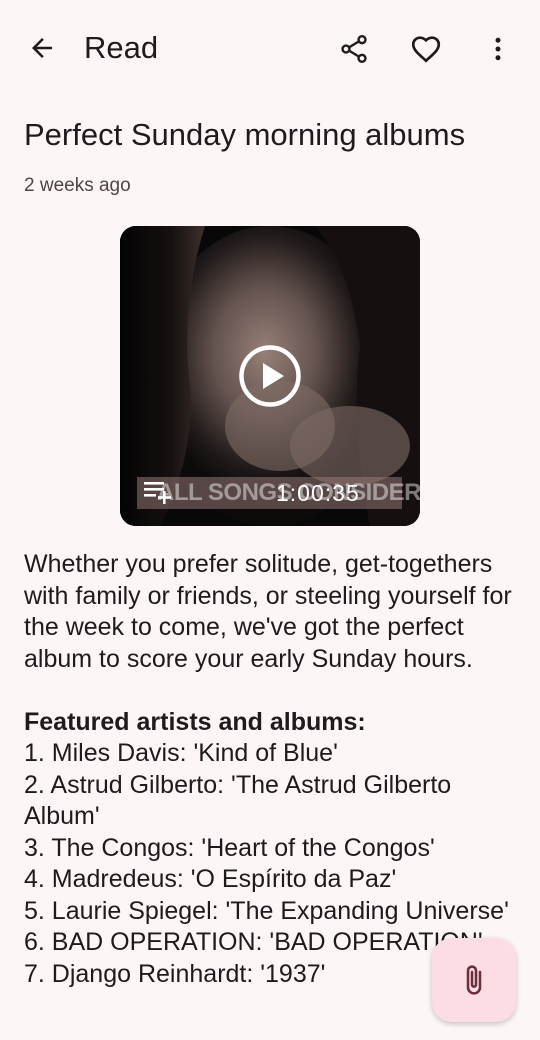 The width and height of the screenshot is (540, 1040). Describe the element at coordinates (181, 753) in the screenshot. I see `list-item: 1. Miles Davis: 'Kind of Blue'` at that location.